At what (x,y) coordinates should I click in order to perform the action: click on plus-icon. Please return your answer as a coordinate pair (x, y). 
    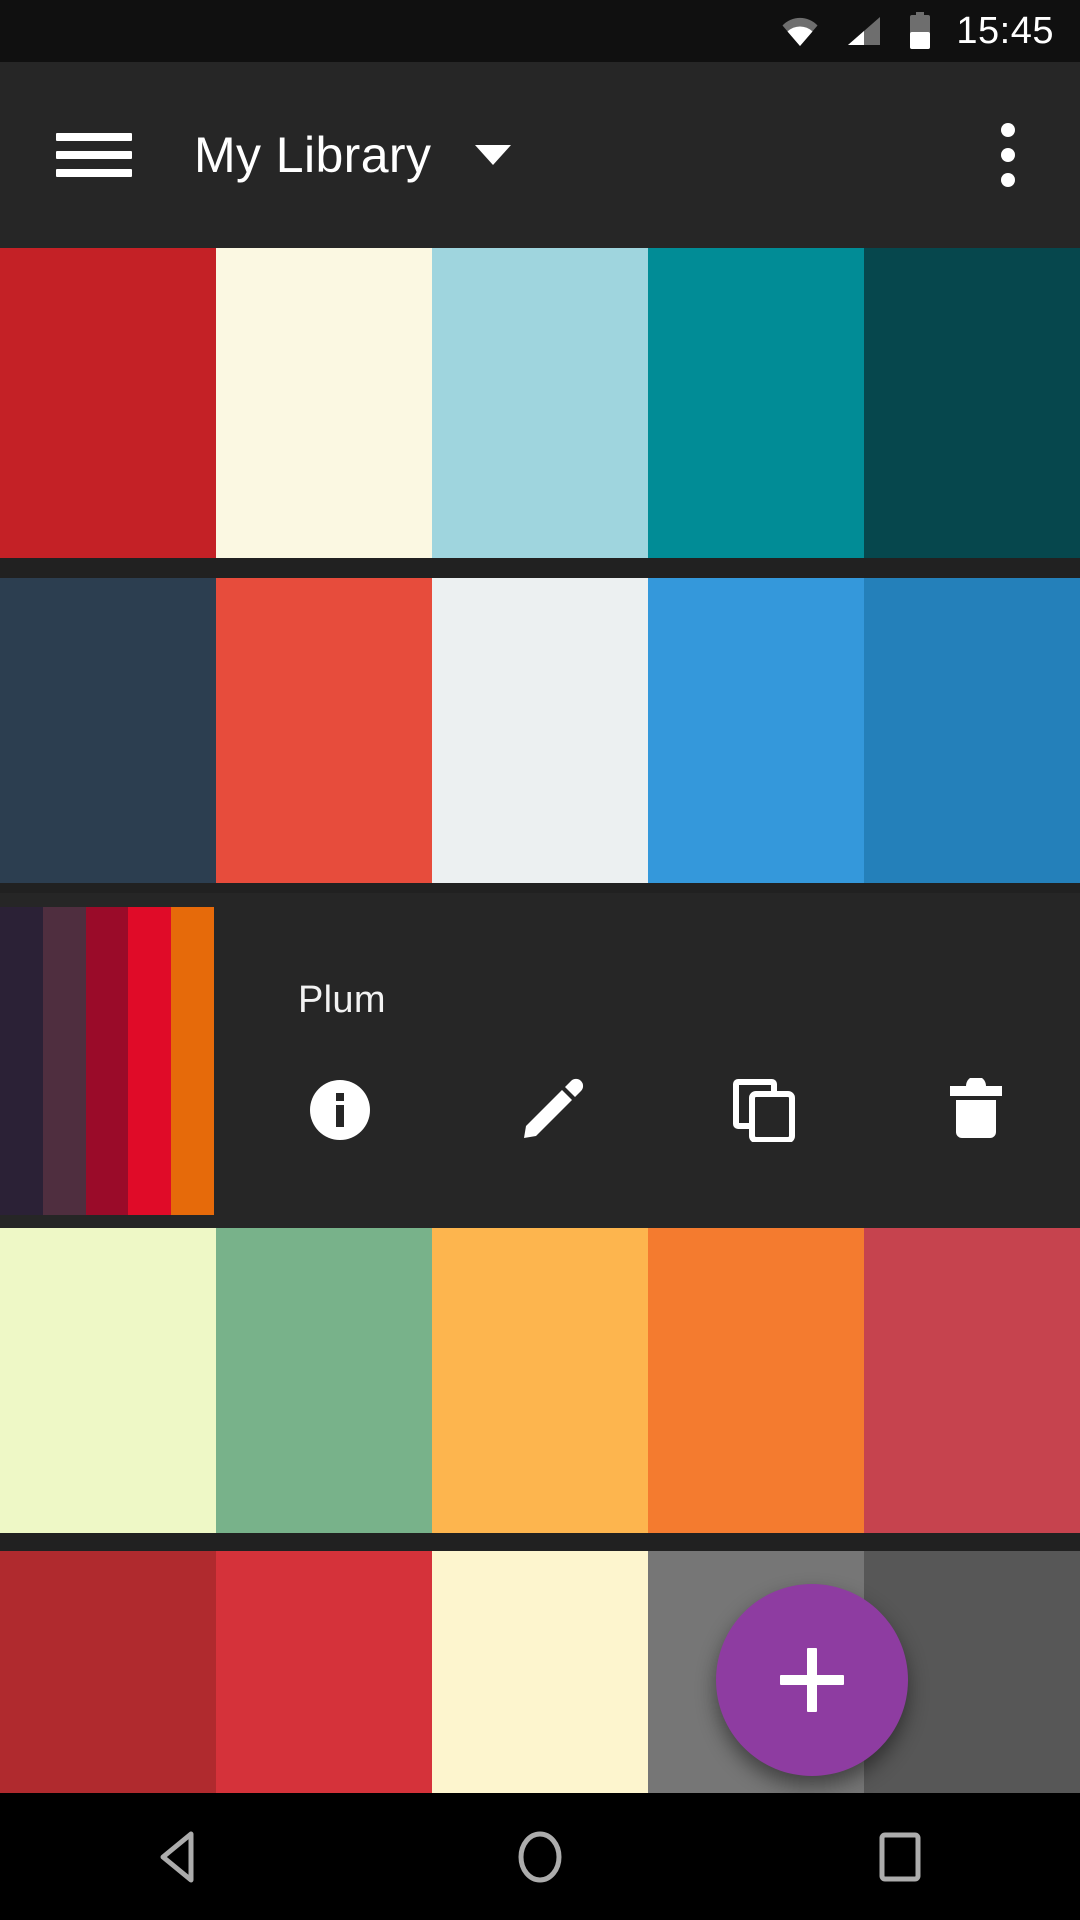
    Looking at the image, I should click on (812, 1680).